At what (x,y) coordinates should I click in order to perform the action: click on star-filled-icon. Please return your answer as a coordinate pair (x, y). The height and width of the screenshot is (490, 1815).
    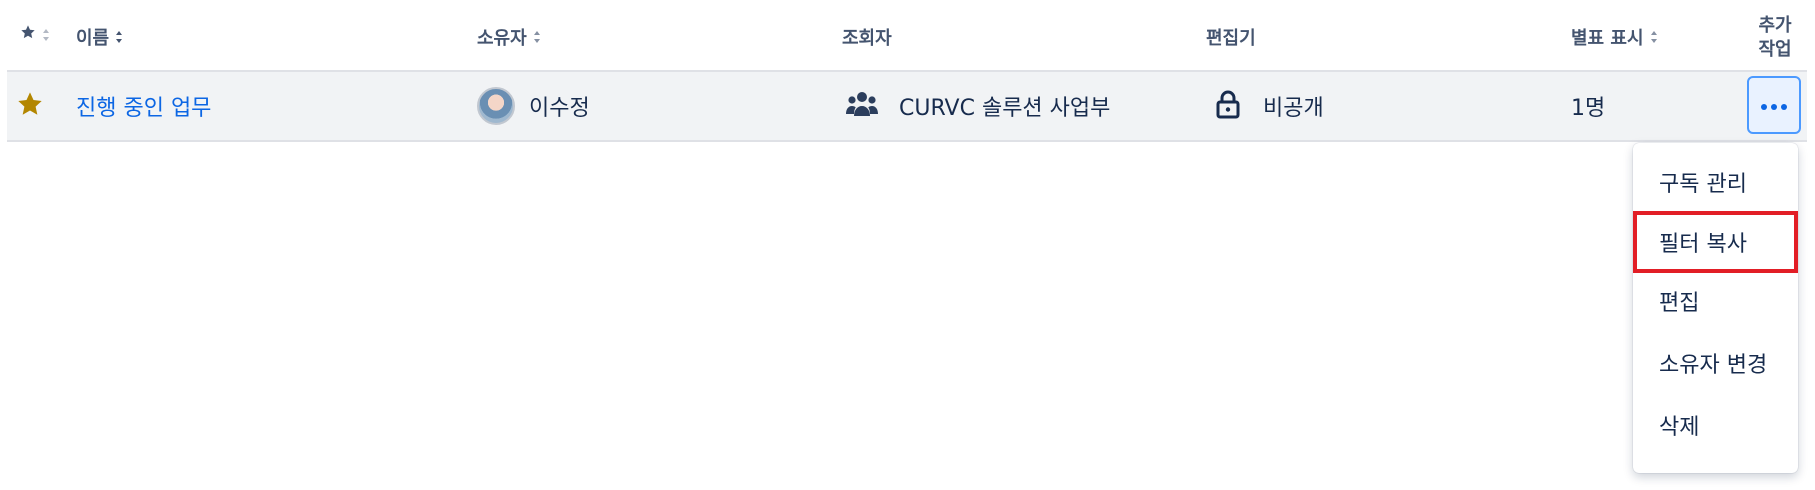
    Looking at the image, I should click on (30, 106).